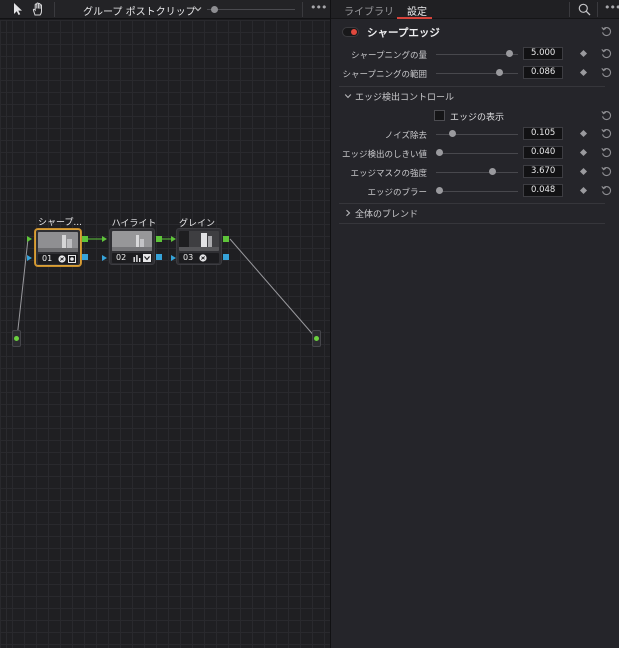 The height and width of the screenshot is (648, 619). What do you see at coordinates (203, 258) in the screenshot?
I see `fx-icon` at bounding box center [203, 258].